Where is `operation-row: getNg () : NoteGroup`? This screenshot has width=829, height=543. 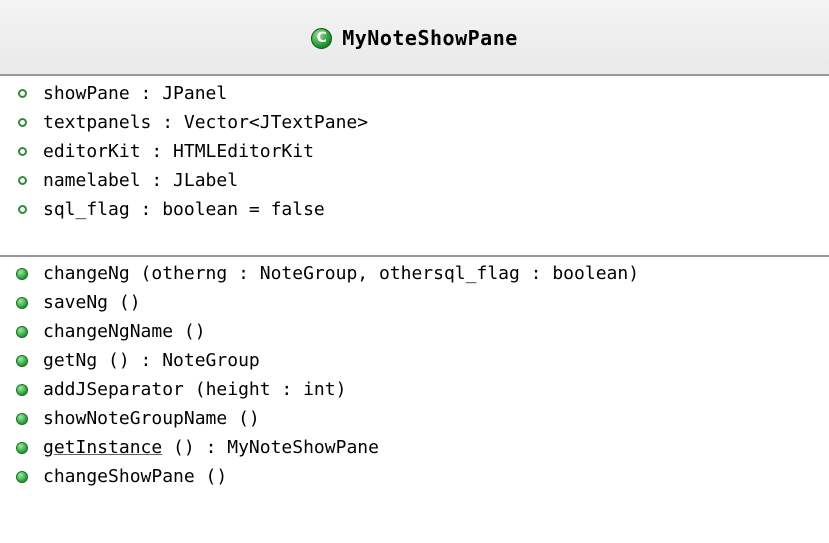 operation-row: getNg () : NoteGroup is located at coordinates (419, 360).